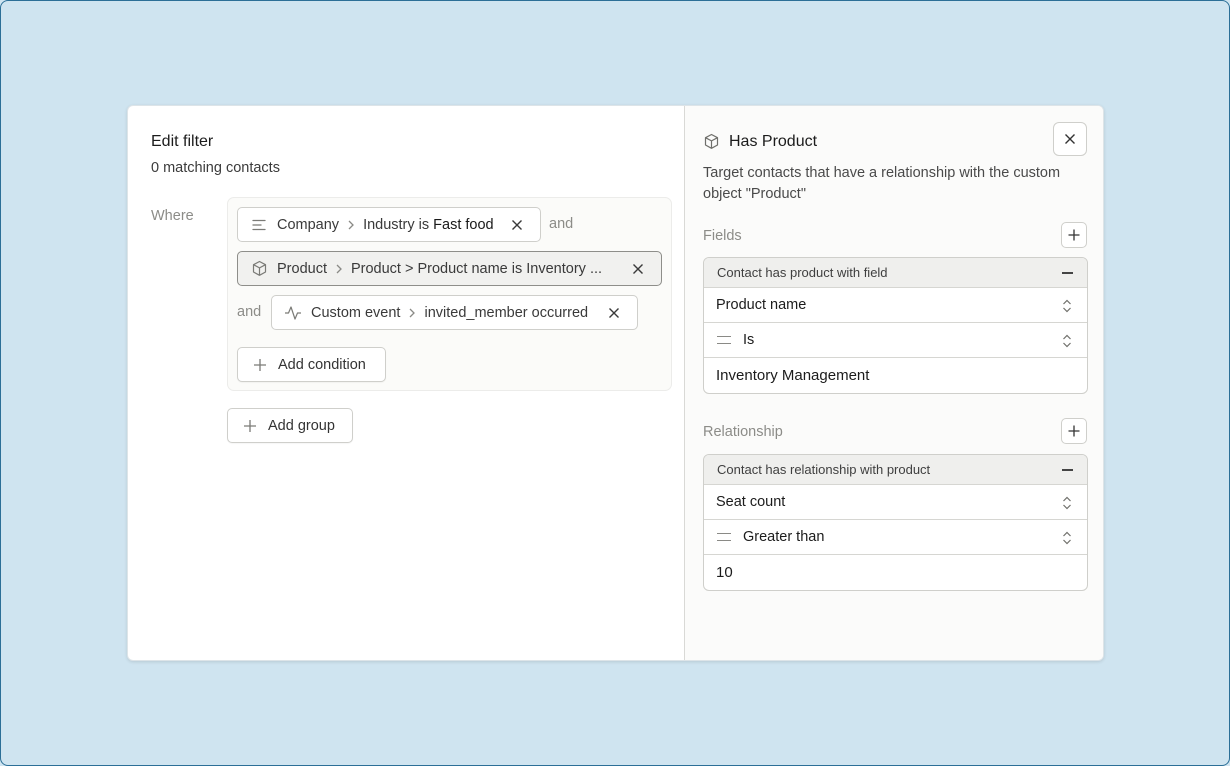 The width and height of the screenshot is (1230, 766). I want to click on relationship-value-input: 10, so click(895, 572).